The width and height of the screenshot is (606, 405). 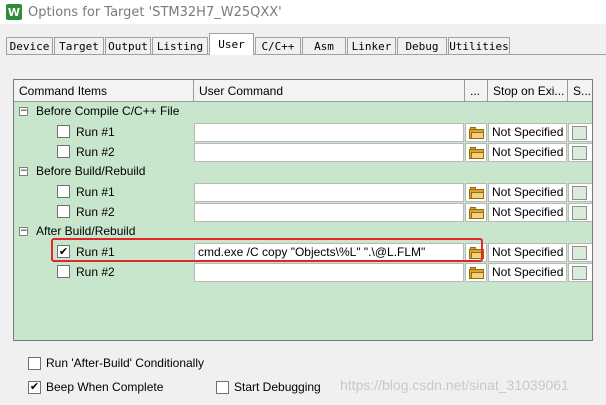 What do you see at coordinates (329, 252) in the screenshot?
I see `command-field: cmd.exe /C copy "Objects\%L" ".\@L.FLM"` at bounding box center [329, 252].